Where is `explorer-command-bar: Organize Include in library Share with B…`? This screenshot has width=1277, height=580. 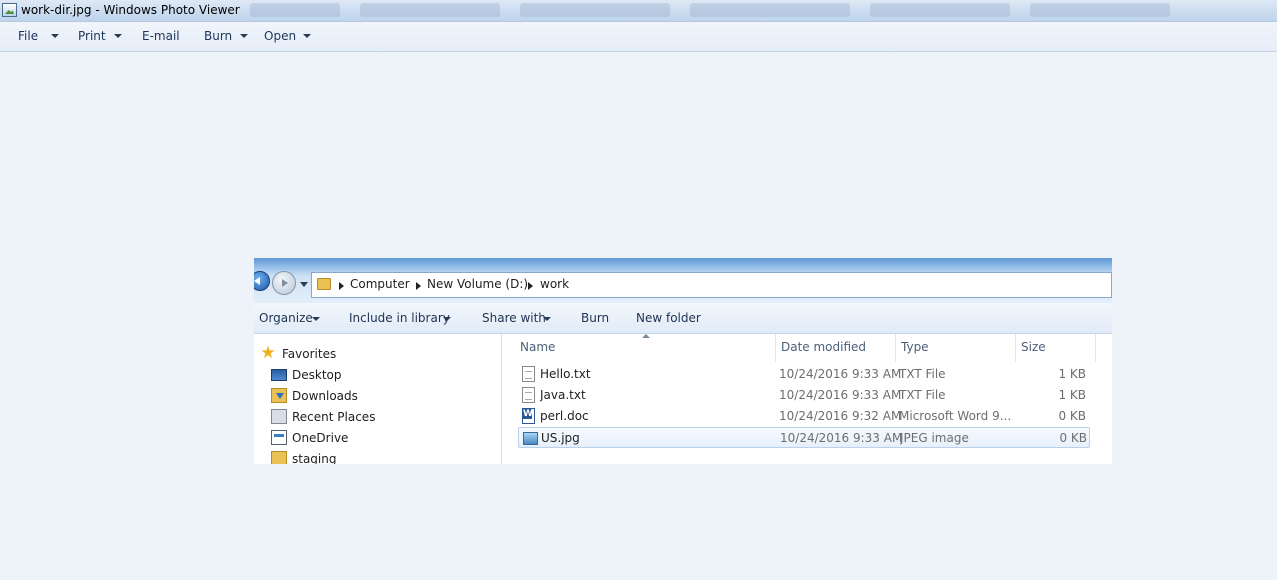
explorer-command-bar: Organize Include in library Share with B… is located at coordinates (683, 318).